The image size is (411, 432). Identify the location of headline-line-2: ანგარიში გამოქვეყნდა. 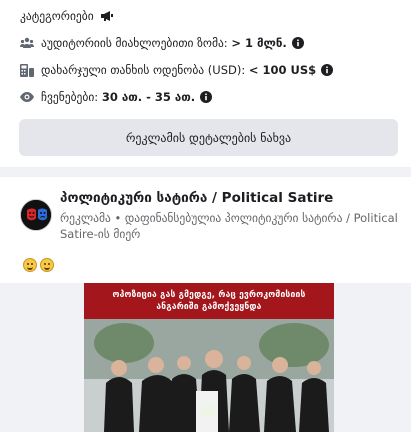
(209, 307).